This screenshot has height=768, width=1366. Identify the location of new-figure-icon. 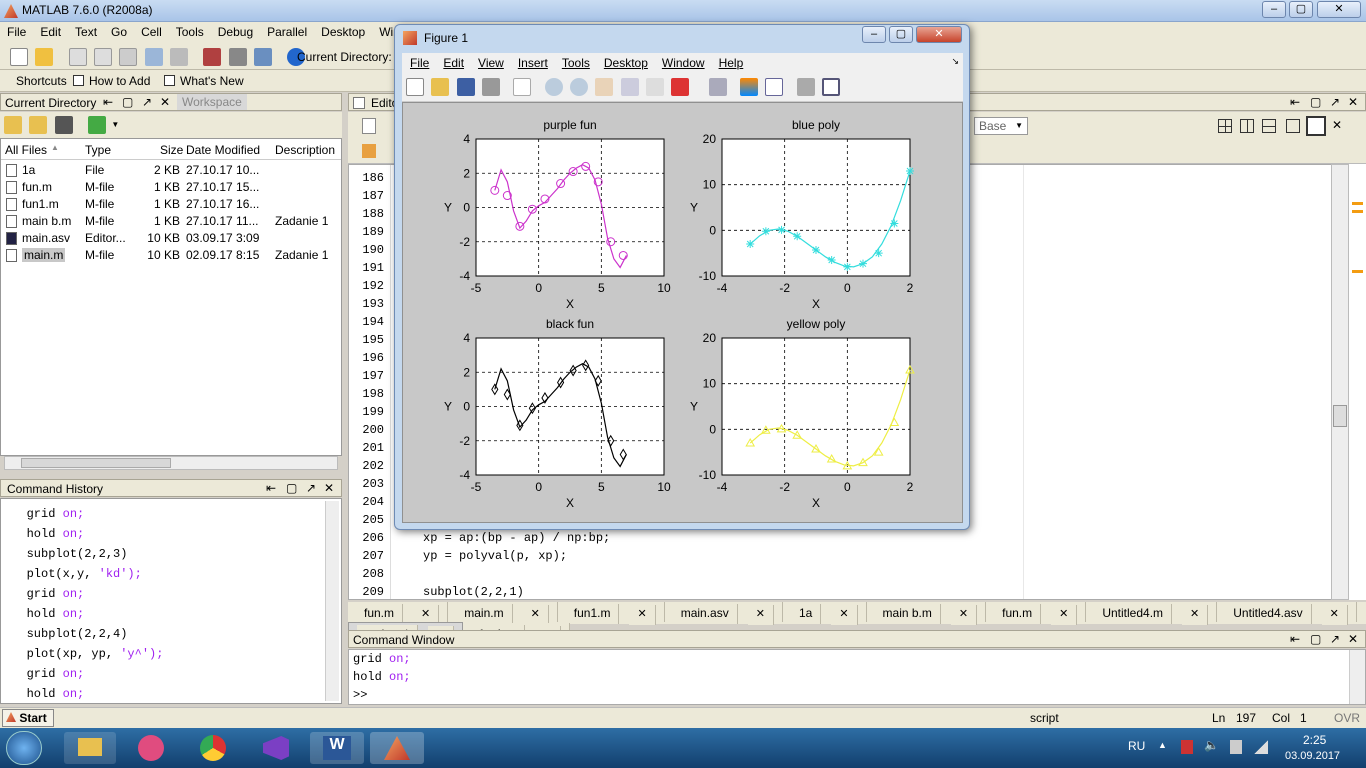
(415, 87).